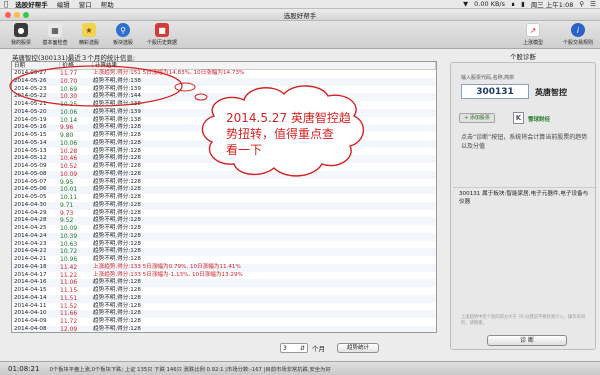 This screenshot has height=375, width=600. I want to click on menu-edit: 编辑, so click(63, 4).